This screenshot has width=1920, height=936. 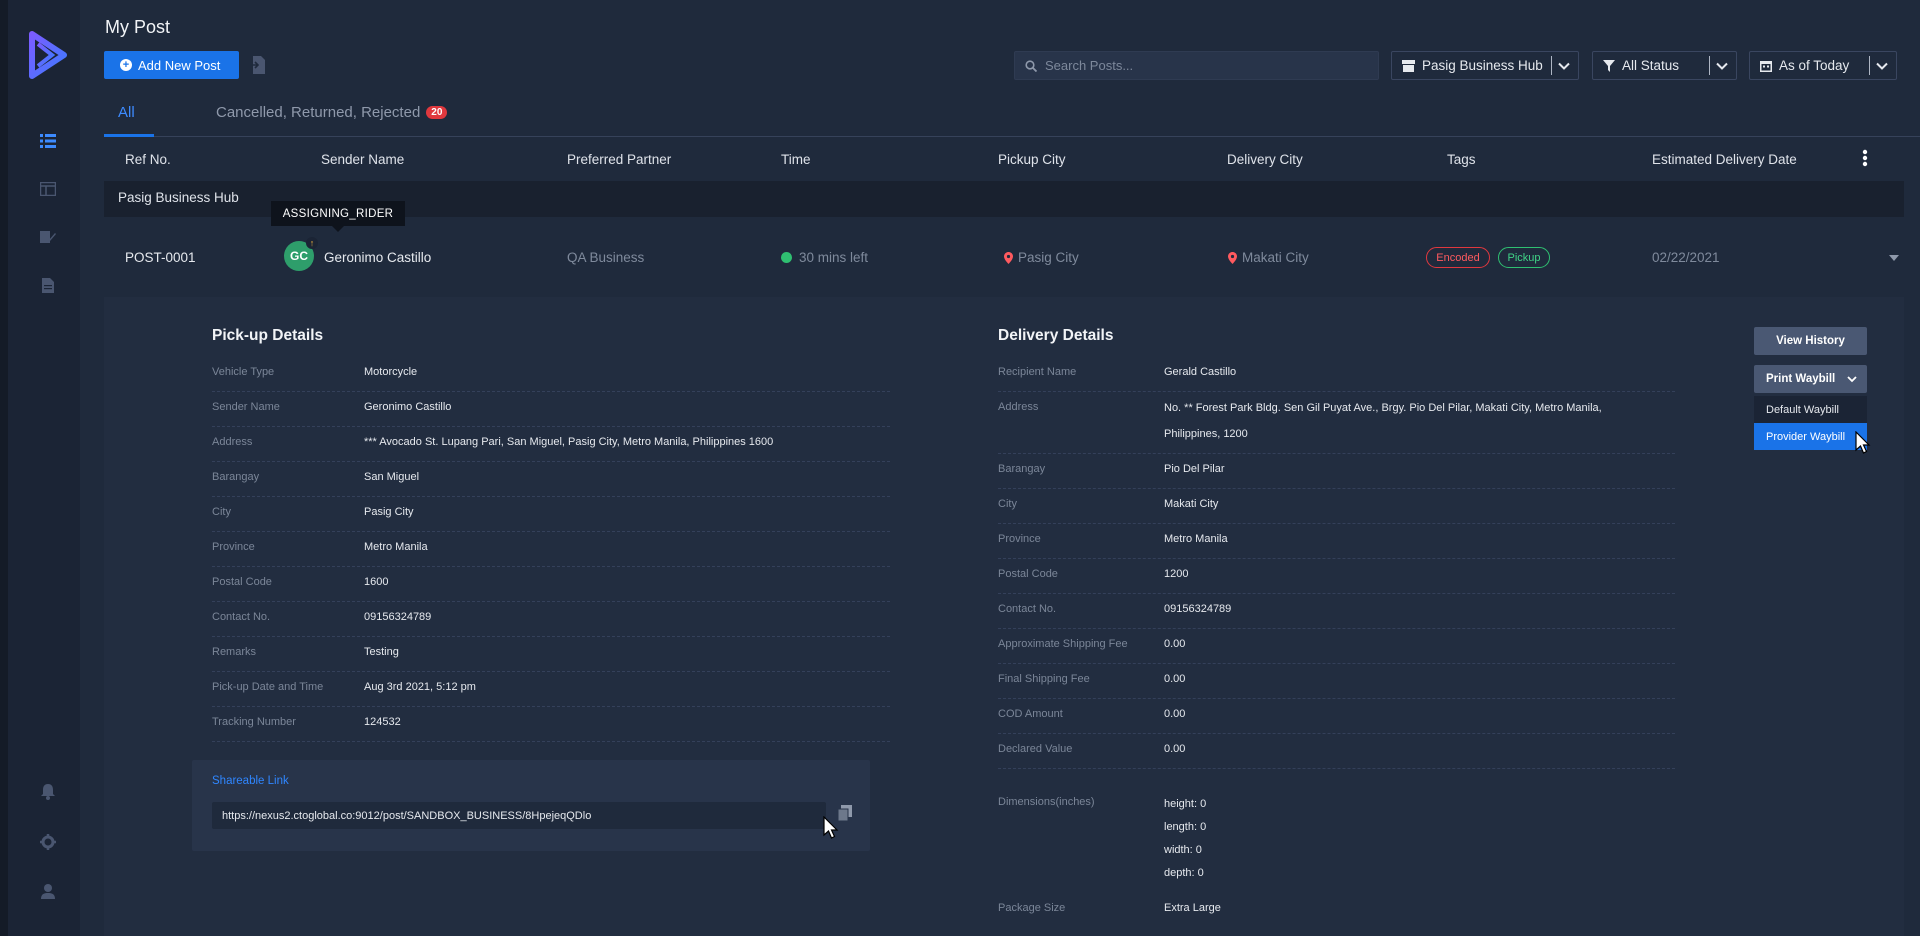 What do you see at coordinates (234, 652) in the screenshot?
I see `field-label: Remarks` at bounding box center [234, 652].